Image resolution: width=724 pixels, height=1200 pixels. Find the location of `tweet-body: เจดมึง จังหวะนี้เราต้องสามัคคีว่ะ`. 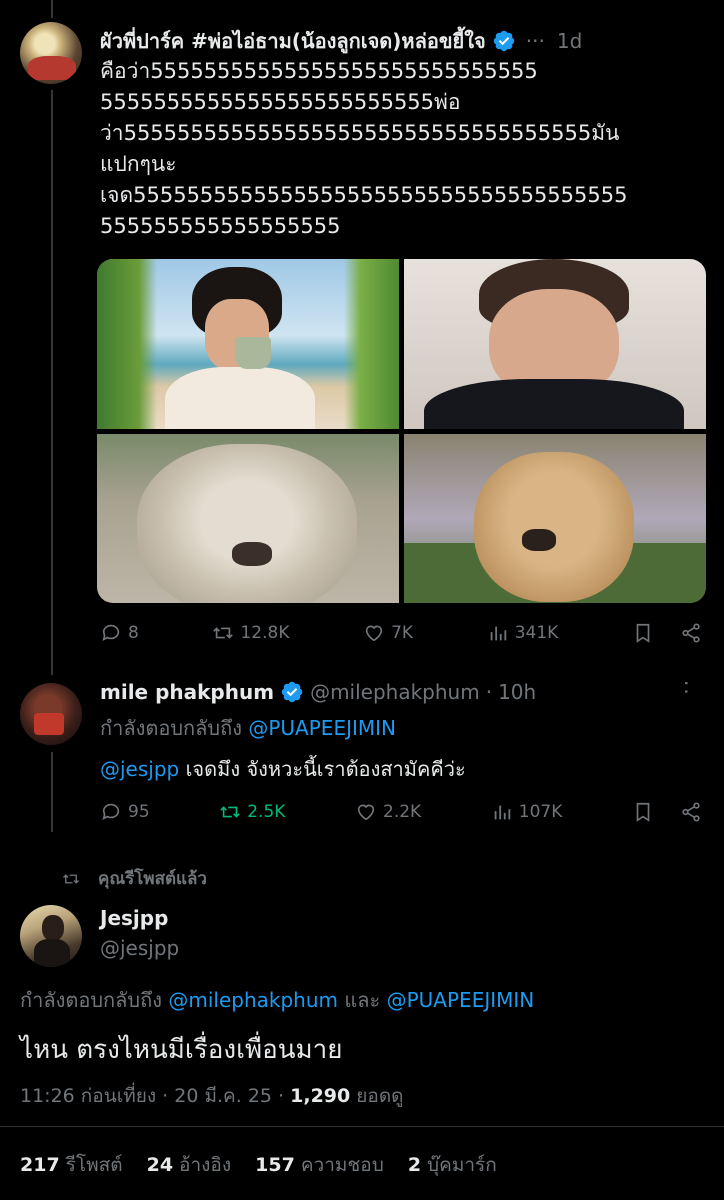

tweet-body: เจดมึง จังหวะนี้เราต้องสามัคคีว่ะ is located at coordinates (325, 769).